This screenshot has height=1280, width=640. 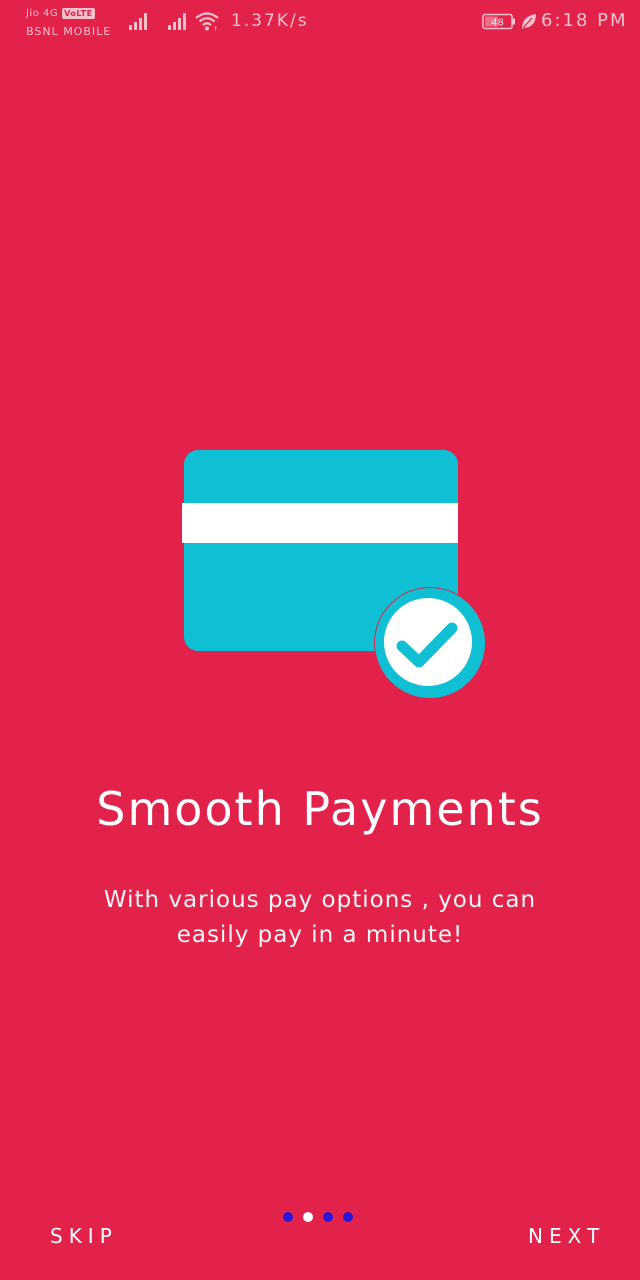 What do you see at coordinates (529, 21) in the screenshot?
I see `leaf-icon` at bounding box center [529, 21].